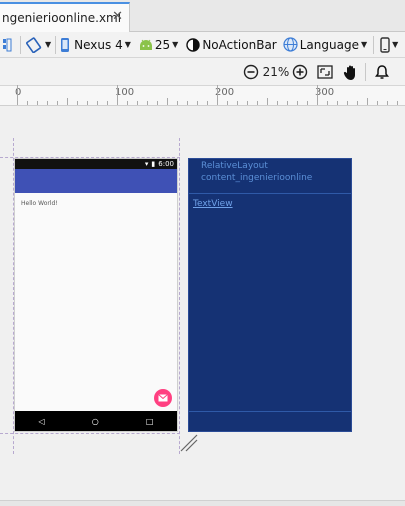 The width and height of the screenshot is (405, 506). I want to click on wifi-icon: ▾, so click(146, 164).